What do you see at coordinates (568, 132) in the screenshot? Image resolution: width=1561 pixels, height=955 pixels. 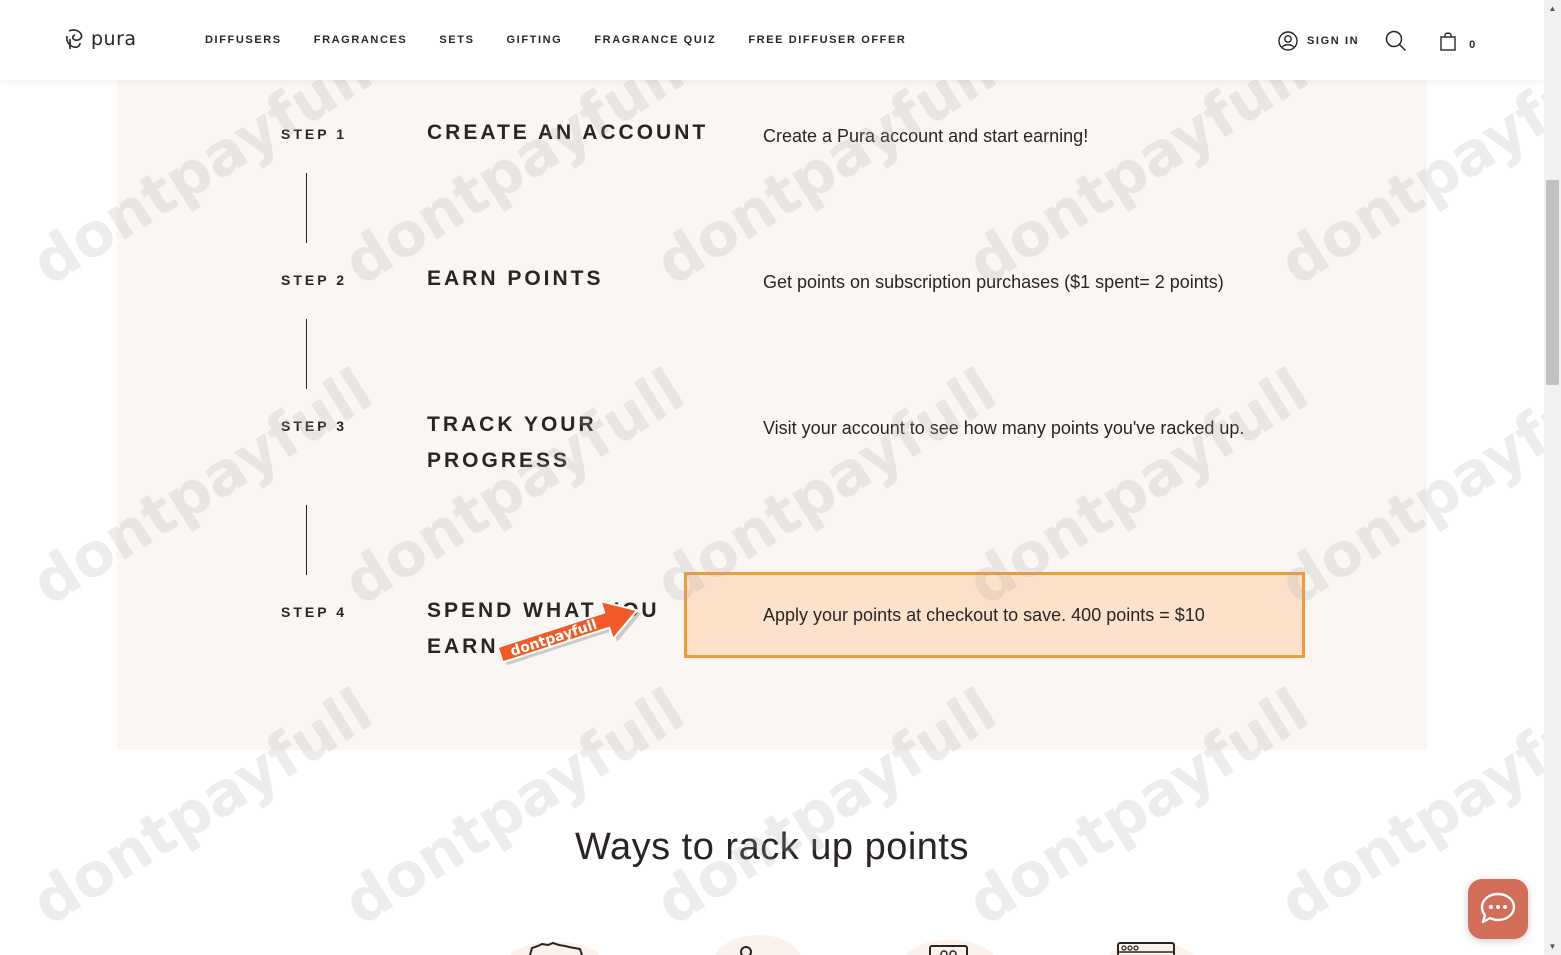 I see `step-1-title: CREATE AN ACCOUNT` at bounding box center [568, 132].